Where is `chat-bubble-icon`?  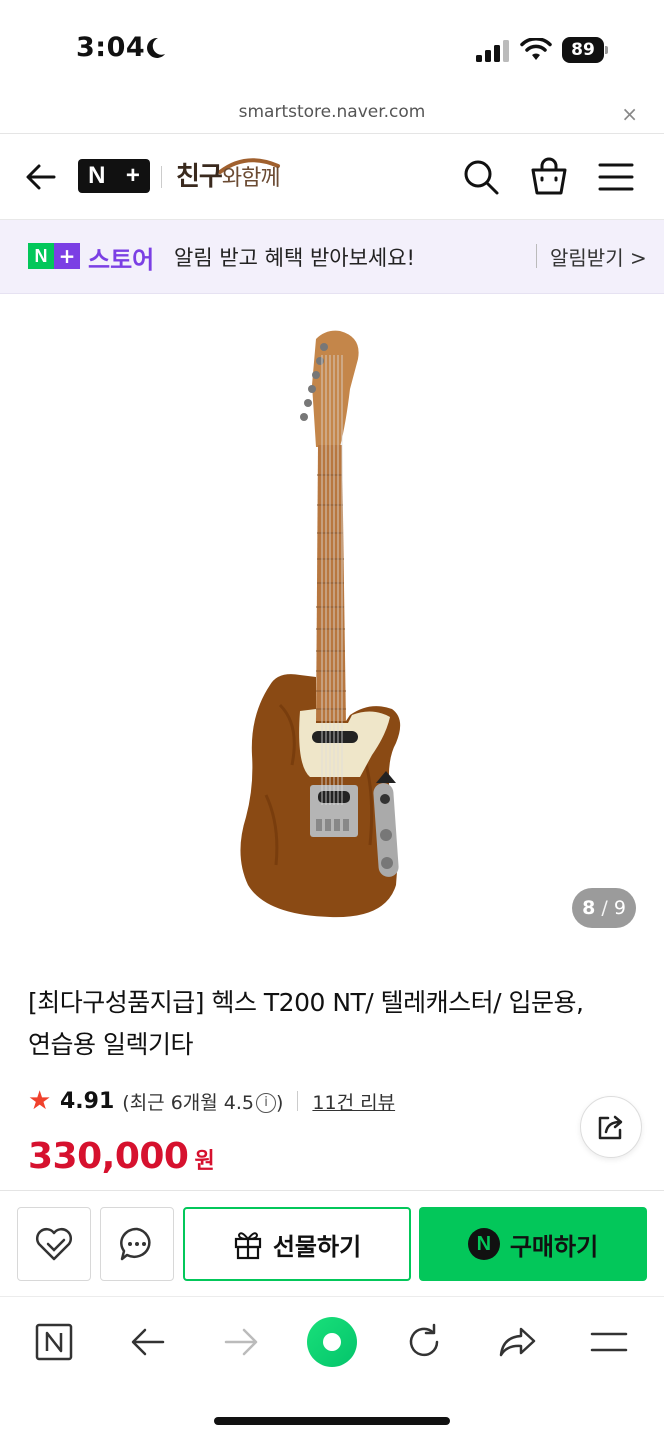
chat-bubble-icon is located at coordinates (135, 1244).